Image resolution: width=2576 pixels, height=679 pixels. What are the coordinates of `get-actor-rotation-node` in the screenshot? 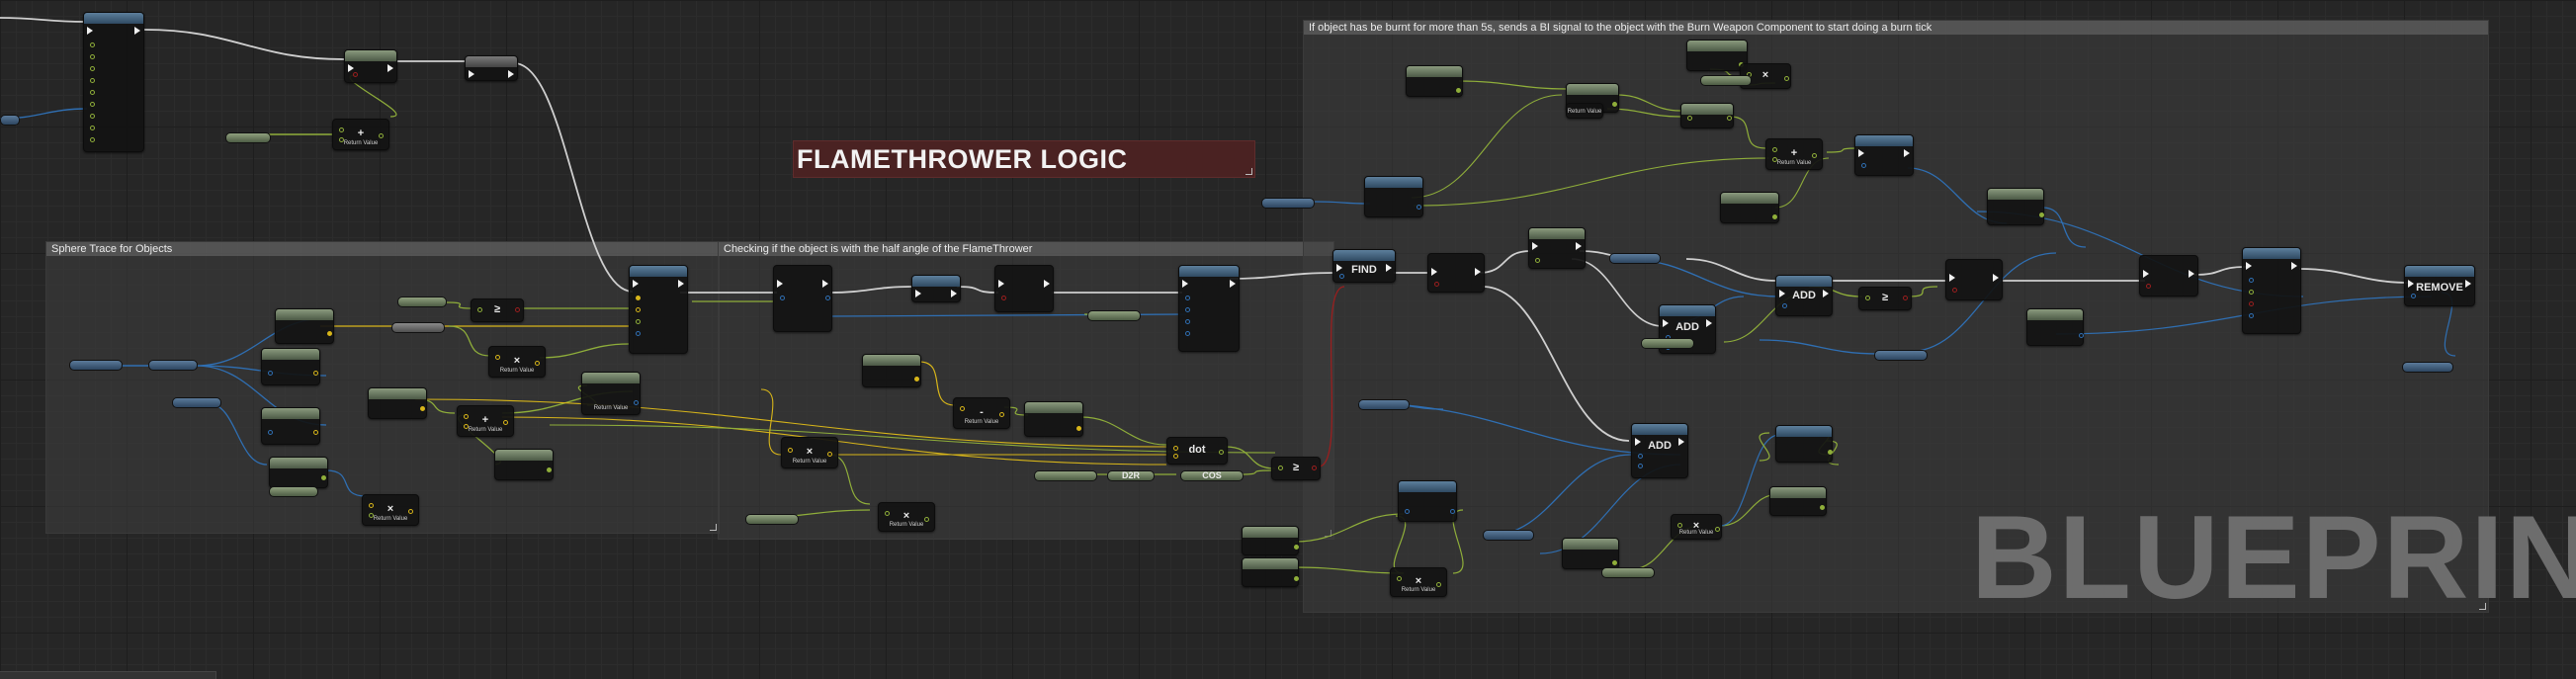 It's located at (298, 472).